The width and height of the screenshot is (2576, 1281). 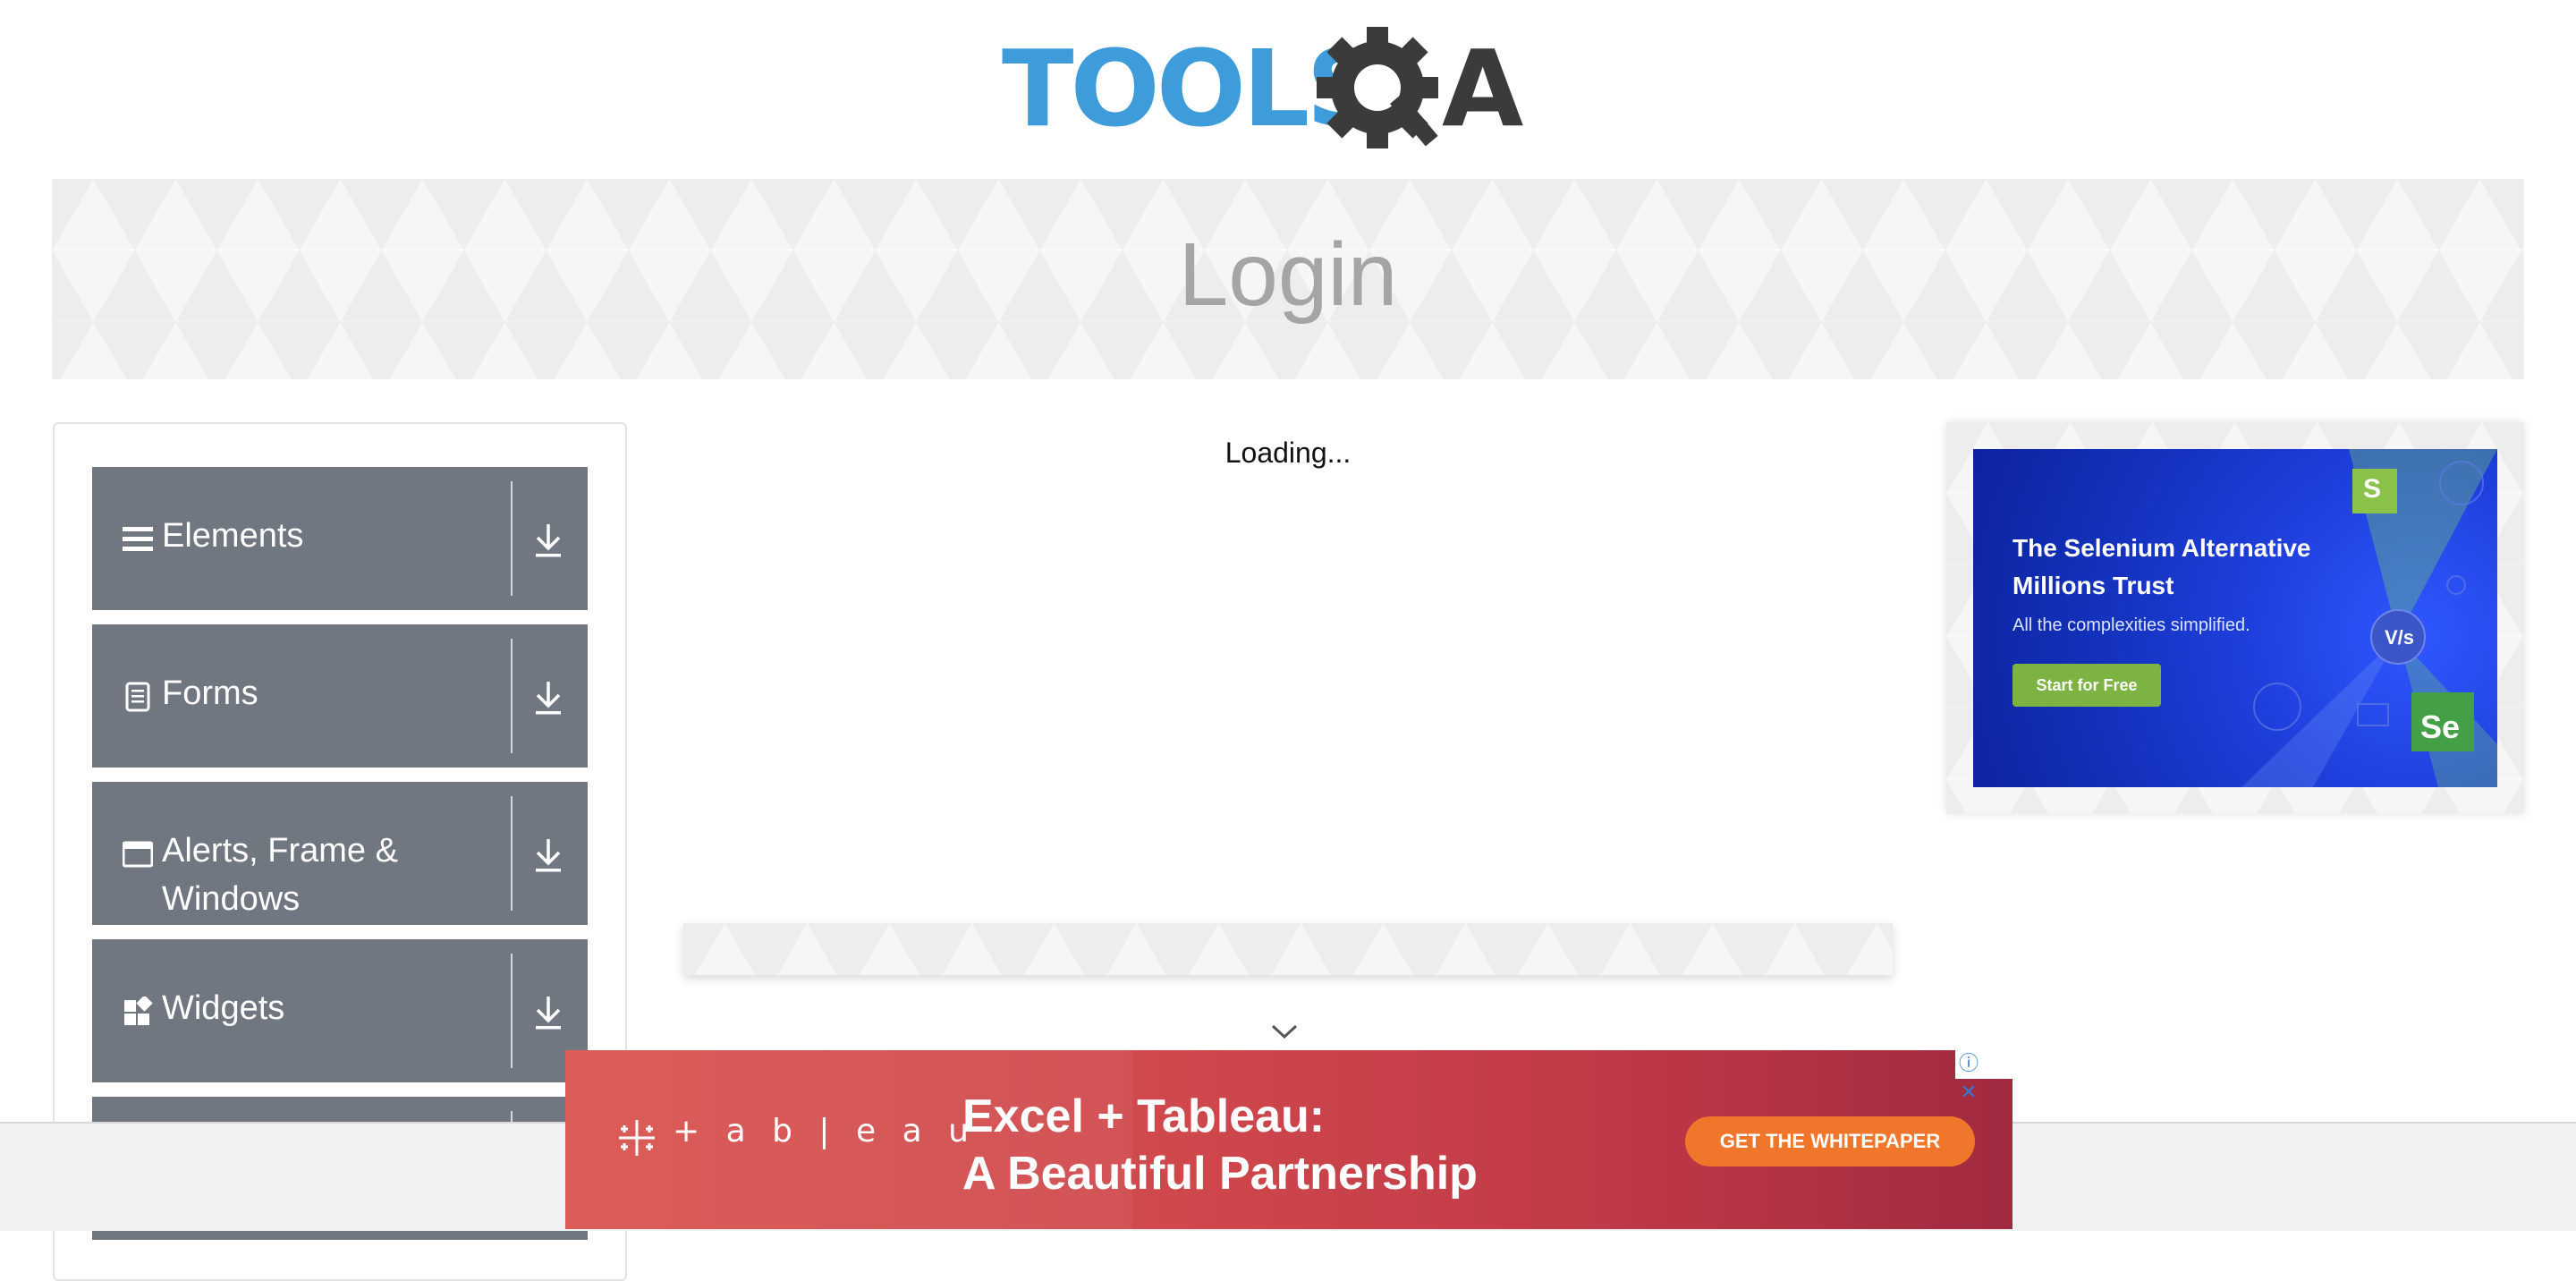 I want to click on chevron-down-icon, so click(x=1284, y=1031).